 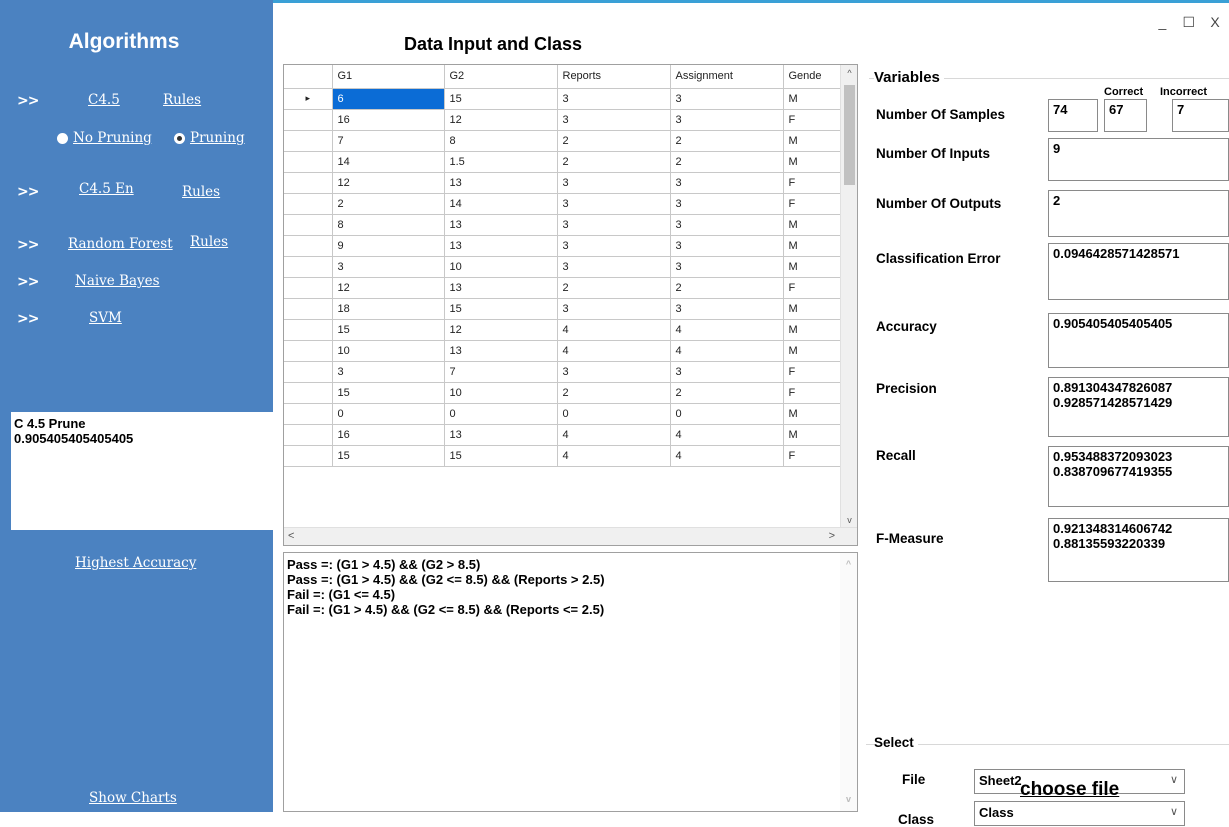 I want to click on table-row: ▸ 6 15 3 3 M, so click(x=567, y=99).